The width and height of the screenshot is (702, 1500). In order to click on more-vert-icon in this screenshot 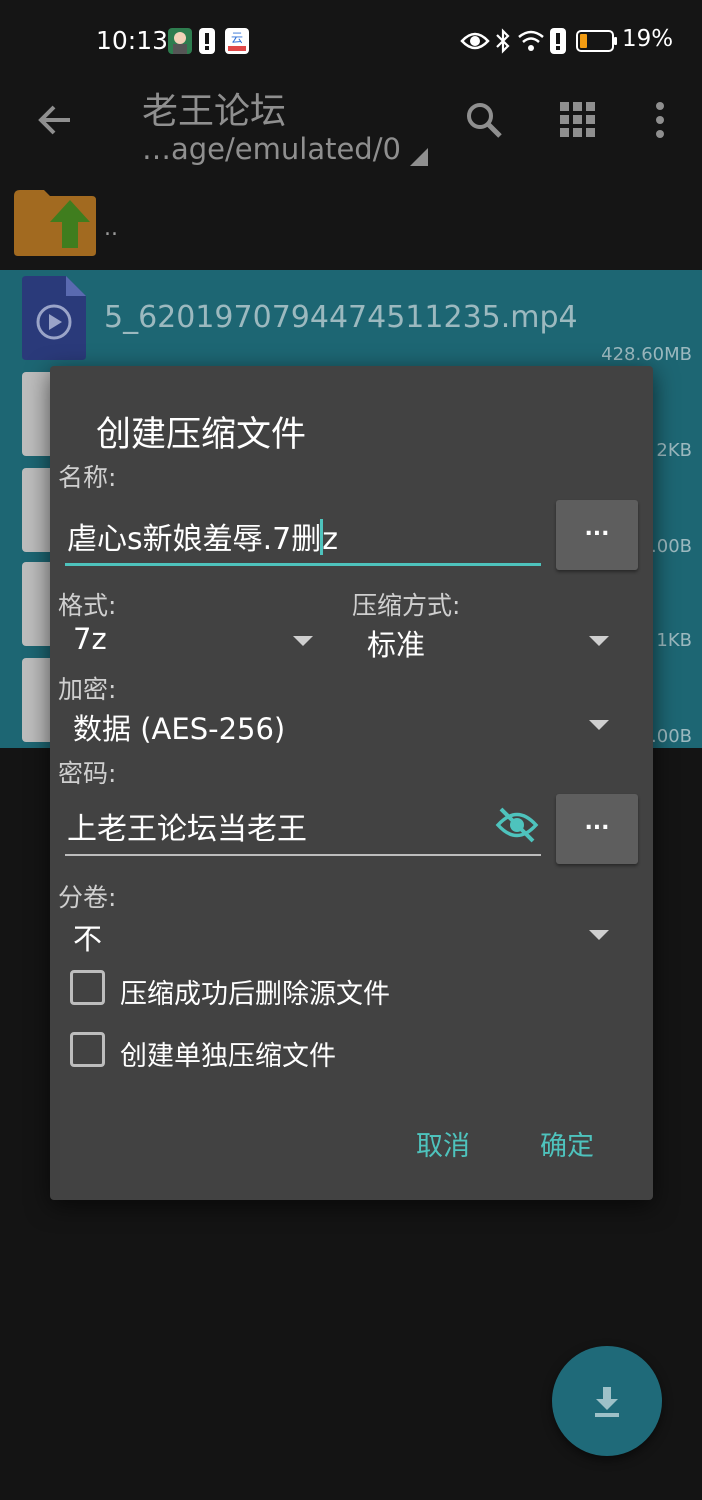, I will do `click(660, 120)`.